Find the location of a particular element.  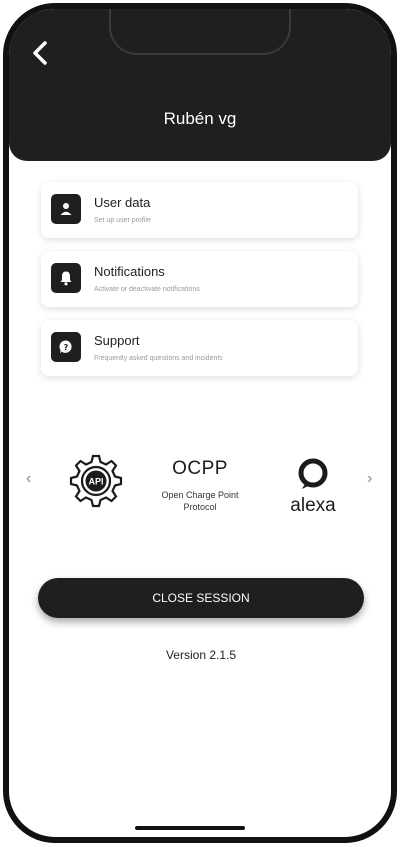

api-gear-logo: API is located at coordinates (96, 484).